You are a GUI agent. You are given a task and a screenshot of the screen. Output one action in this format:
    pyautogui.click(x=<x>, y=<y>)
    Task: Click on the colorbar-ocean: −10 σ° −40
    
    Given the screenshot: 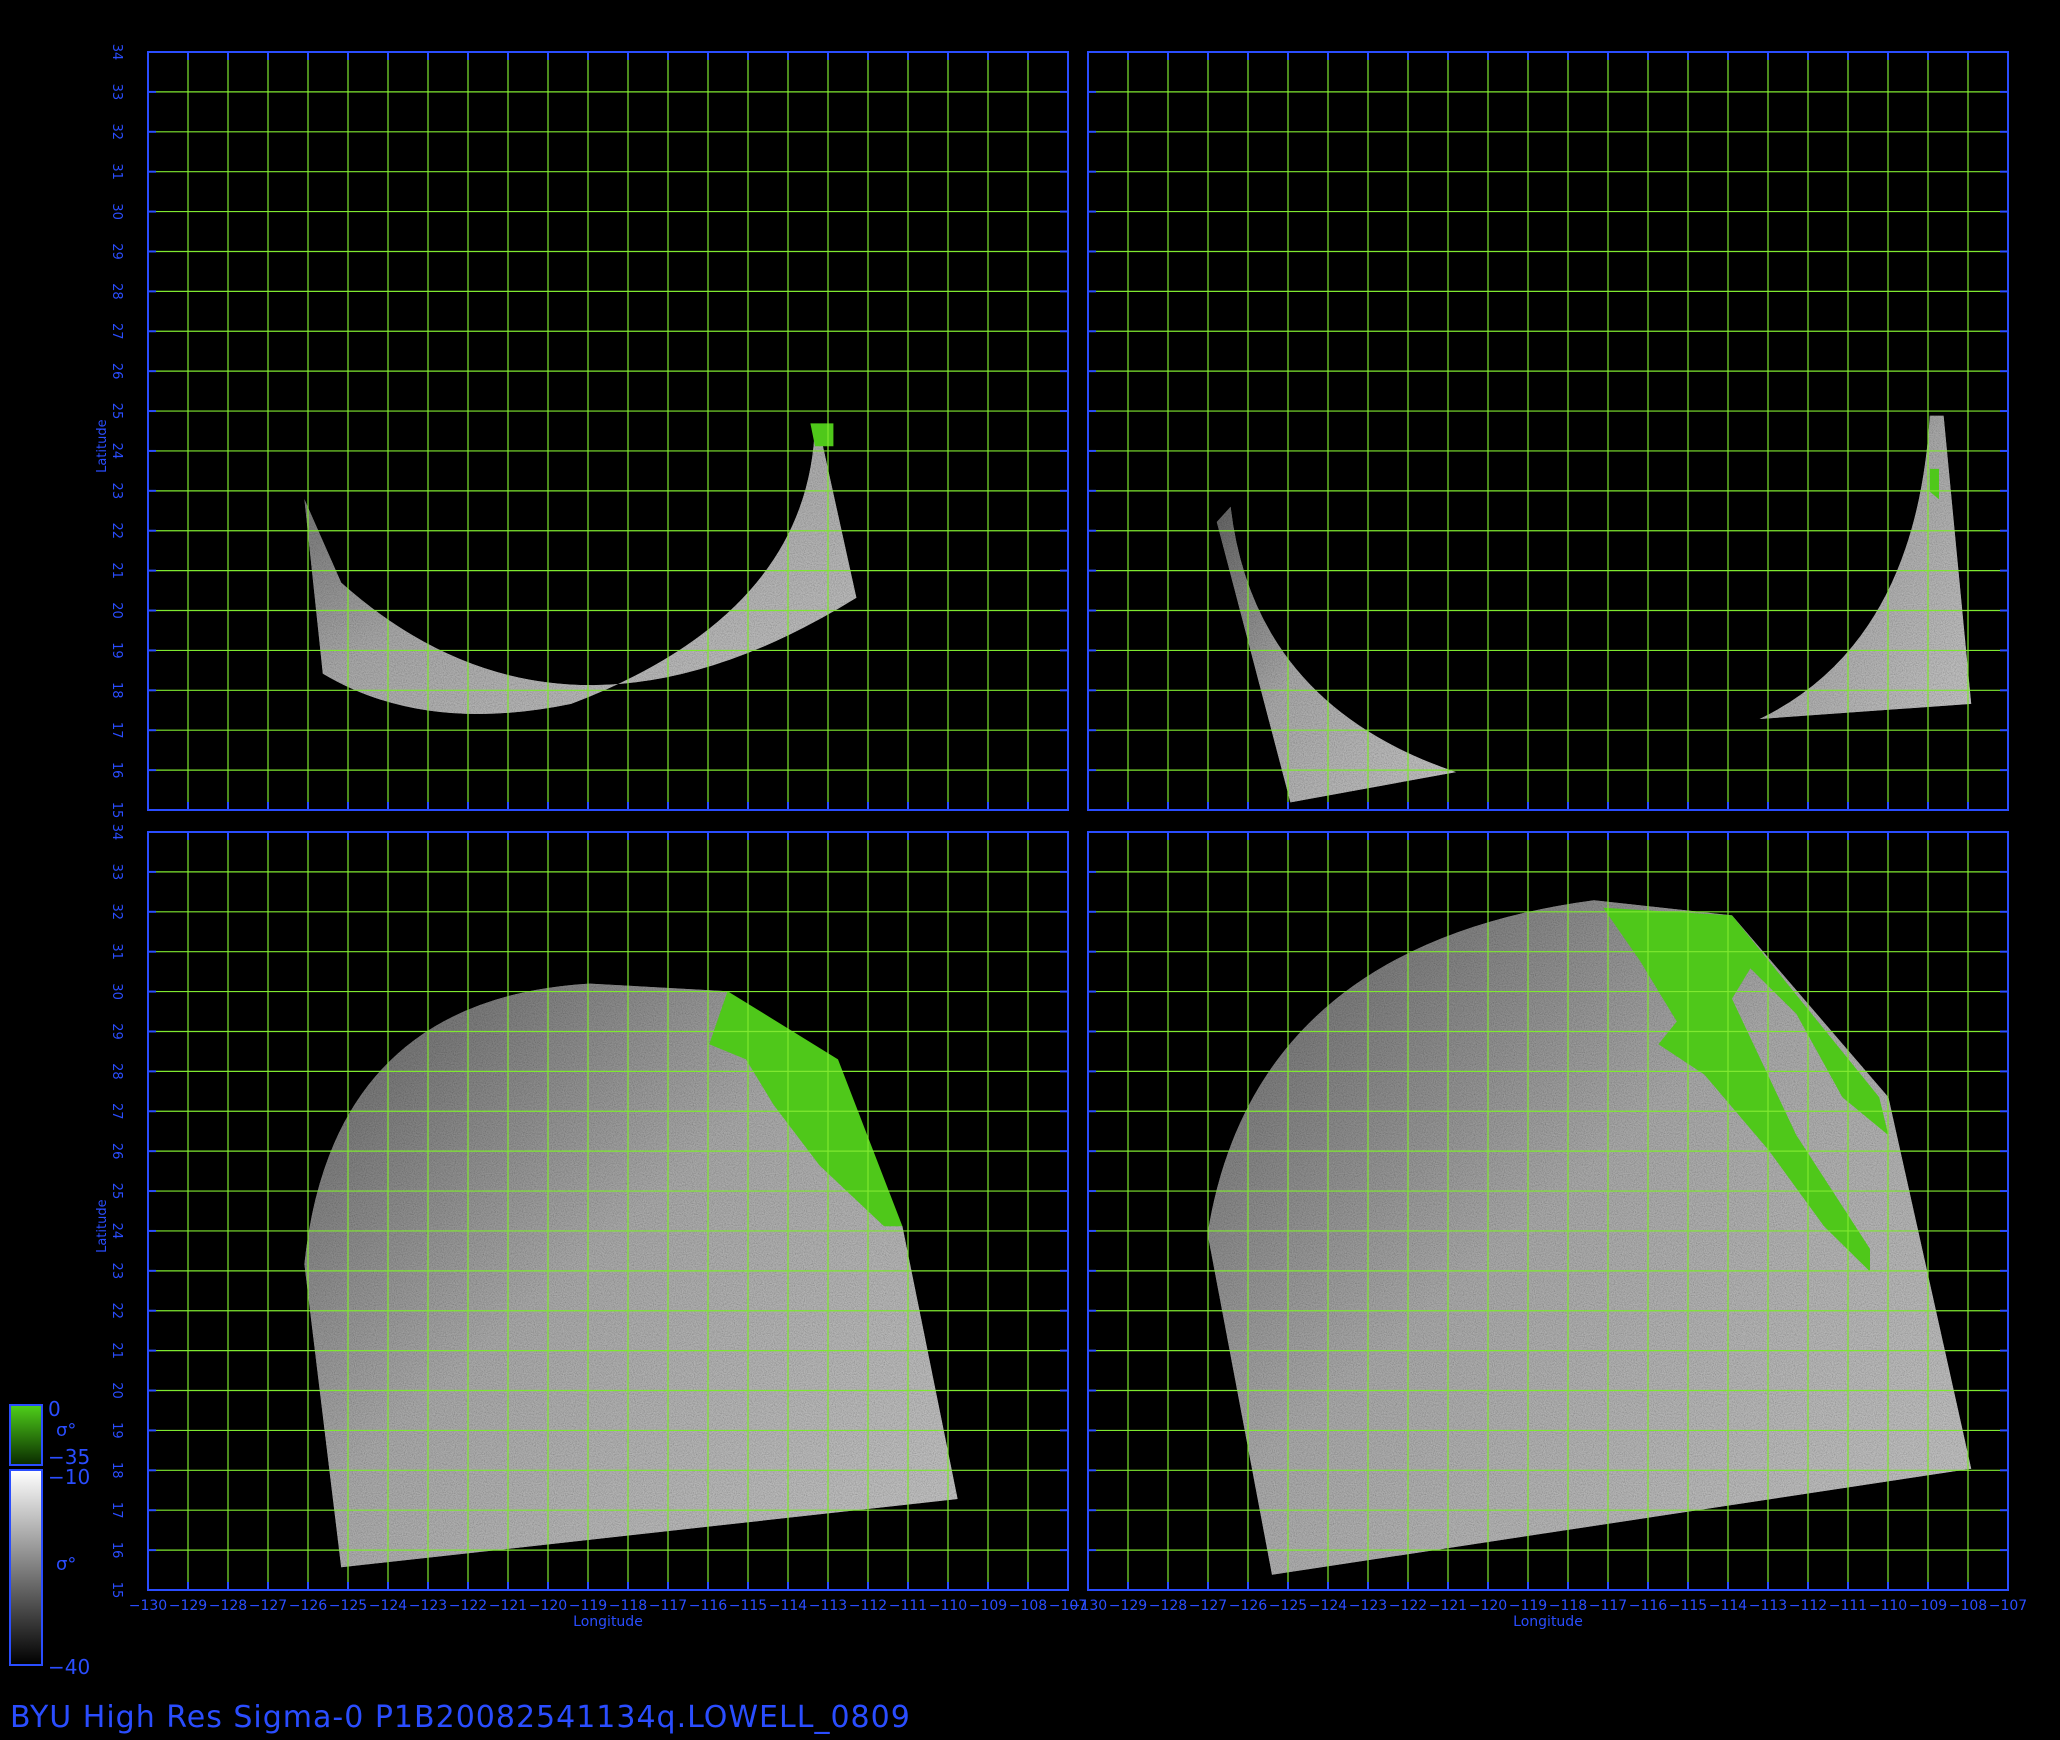 What is the action you would take?
    pyautogui.click(x=49, y=1572)
    